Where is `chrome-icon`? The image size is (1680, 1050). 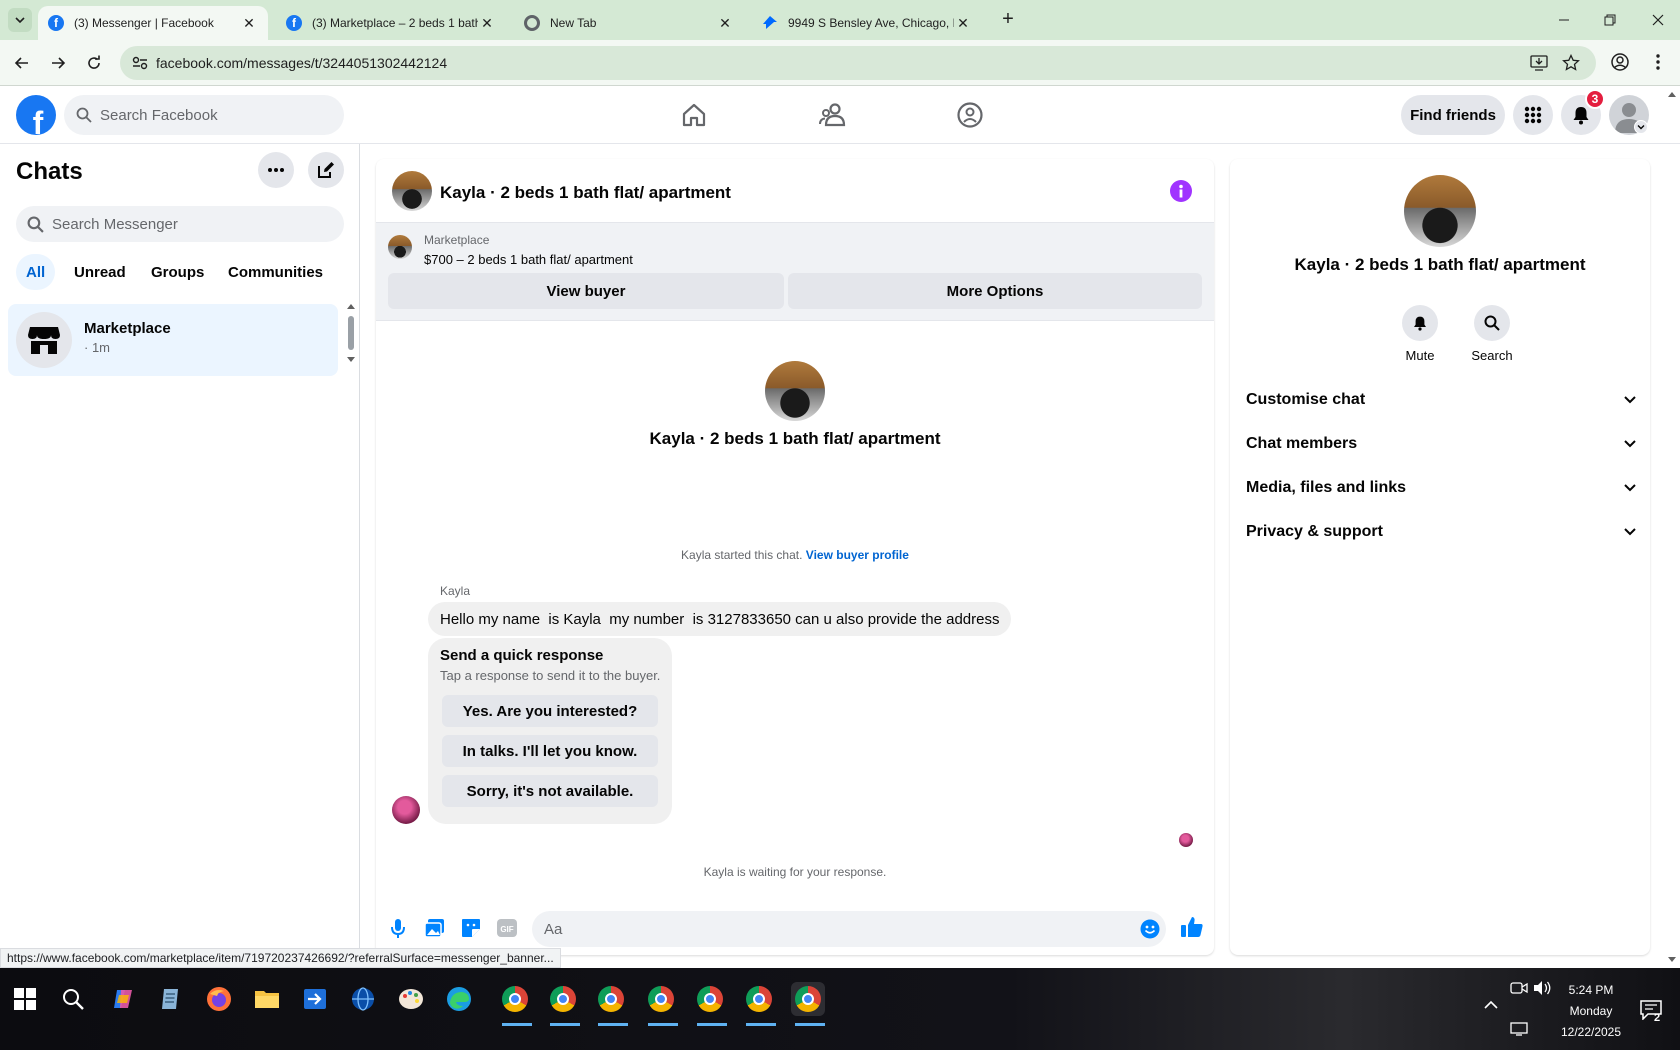 chrome-icon is located at coordinates (515, 999).